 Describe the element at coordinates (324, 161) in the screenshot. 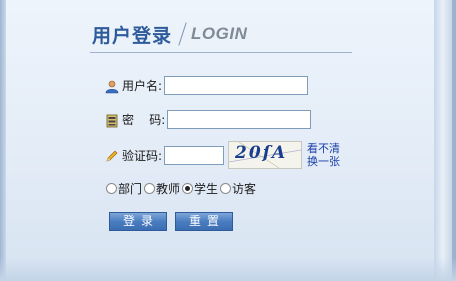

I see `refresh-captcha-line2: 换一张` at that location.